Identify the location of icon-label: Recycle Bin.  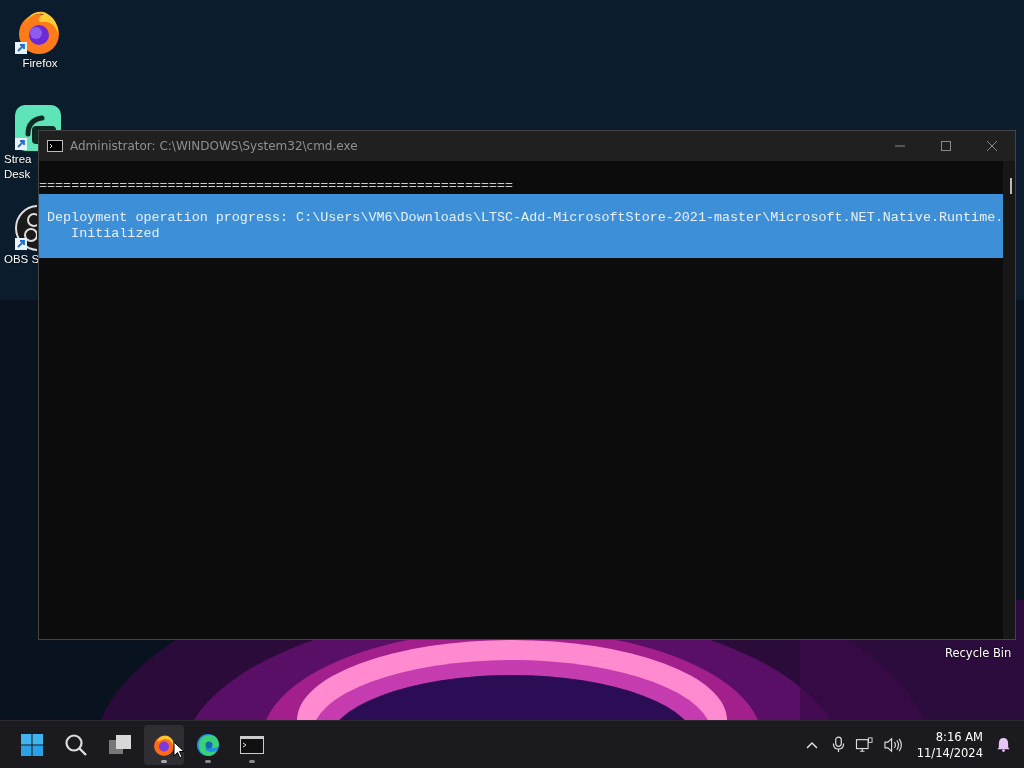
(978, 653).